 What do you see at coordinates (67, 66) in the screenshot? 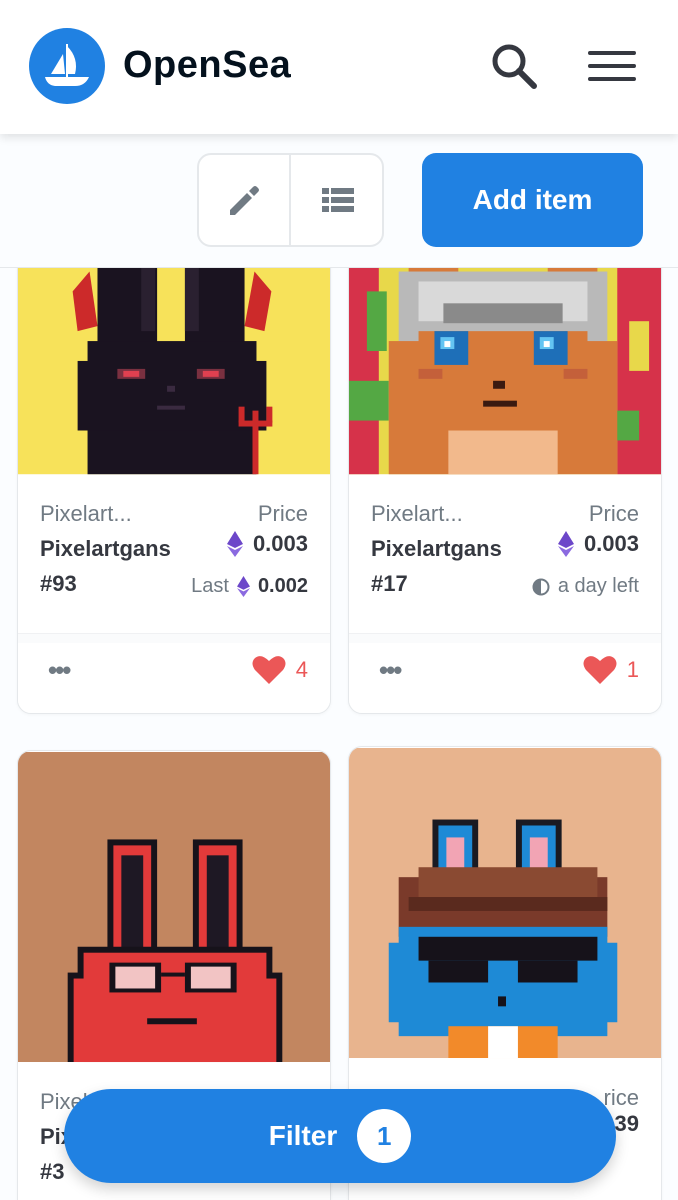
I see `opensea-logo-icon` at bounding box center [67, 66].